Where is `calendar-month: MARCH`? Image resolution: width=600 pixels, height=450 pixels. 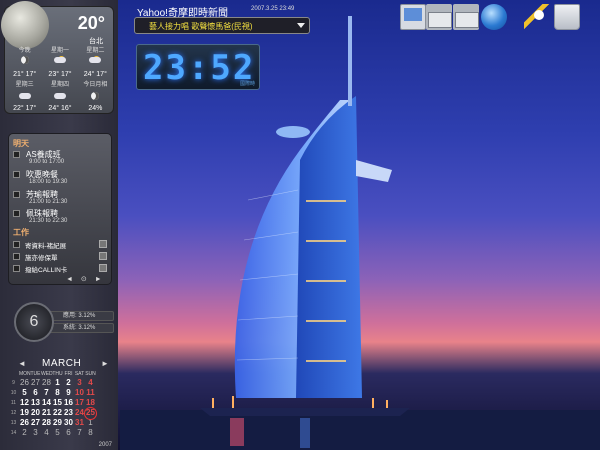
calendar-month: MARCH is located at coordinates (62, 363).